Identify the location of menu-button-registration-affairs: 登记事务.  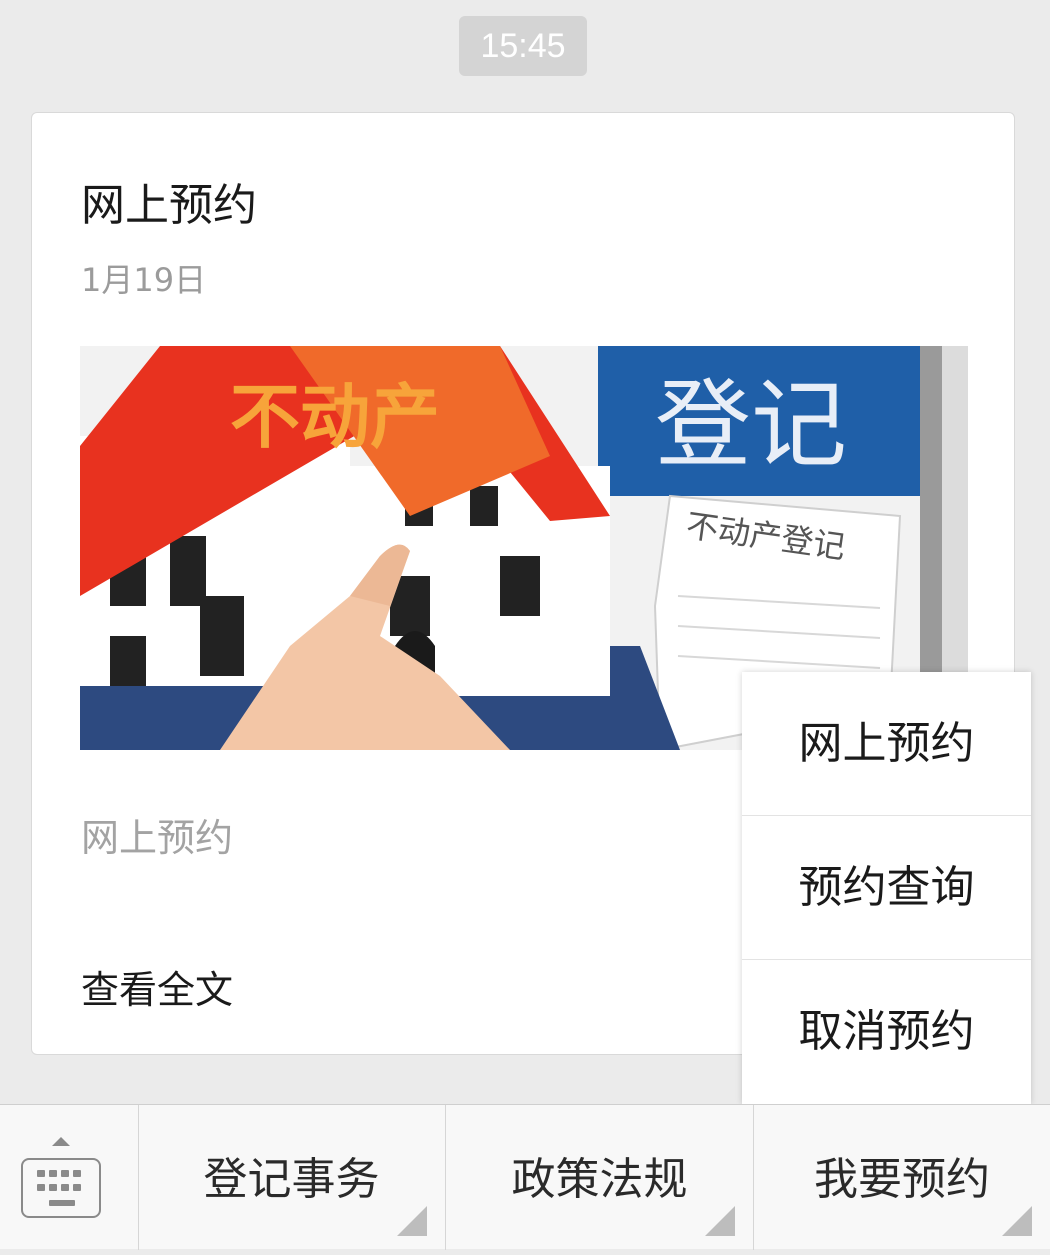
(292, 1177).